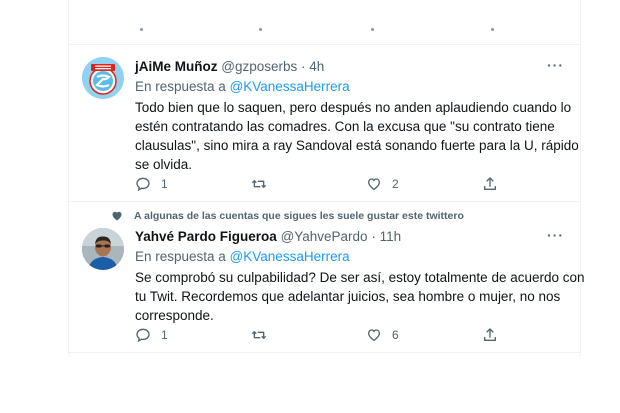 The image size is (620, 413). Describe the element at coordinates (395, 335) in the screenshot. I see `like-count: 6` at that location.